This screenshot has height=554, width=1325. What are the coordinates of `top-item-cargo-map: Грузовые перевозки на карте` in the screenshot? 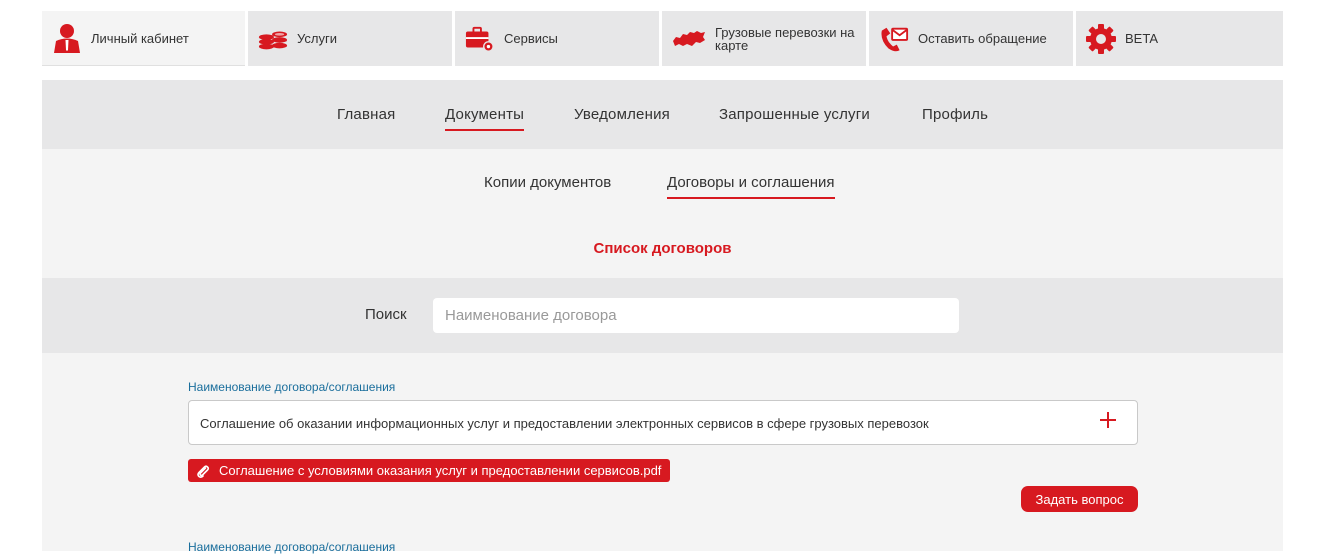 It's located at (764, 38).